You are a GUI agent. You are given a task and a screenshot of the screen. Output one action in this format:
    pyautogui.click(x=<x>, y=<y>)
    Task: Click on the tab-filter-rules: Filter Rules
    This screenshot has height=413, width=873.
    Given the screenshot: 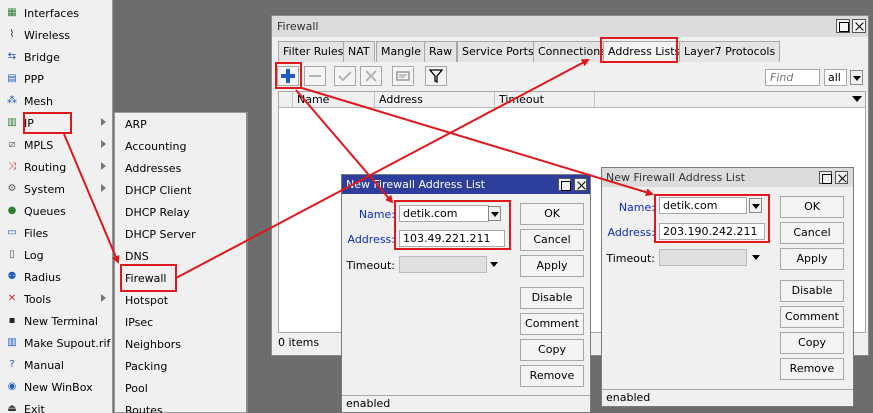 What is the action you would take?
    pyautogui.click(x=313, y=51)
    